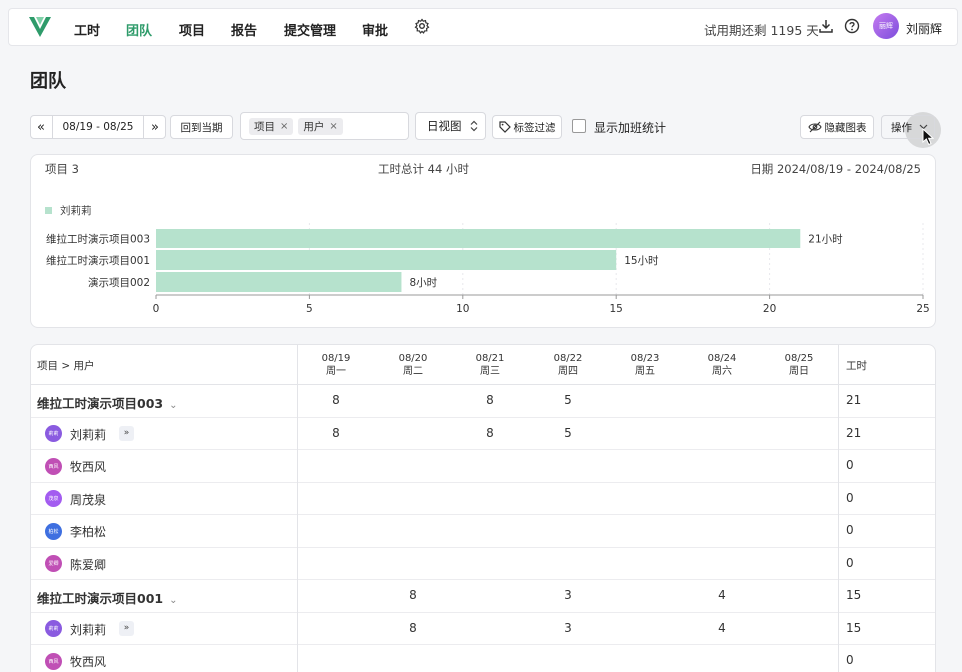 The height and width of the screenshot is (672, 962). What do you see at coordinates (568, 371) in the screenshot?
I see `header-weekday: 周四` at bounding box center [568, 371].